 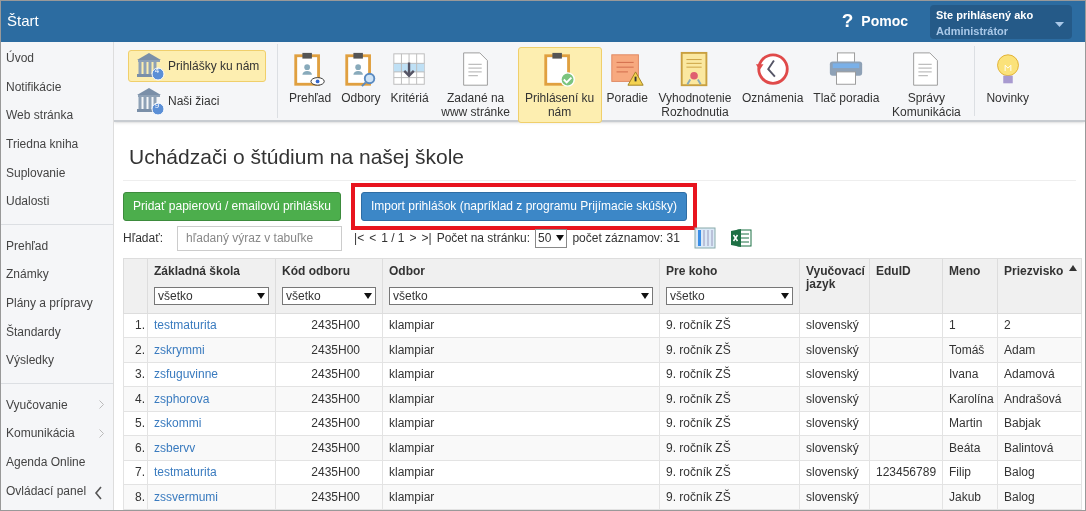 I want to click on toolbar-button: Oznámenia, so click(x=772, y=78).